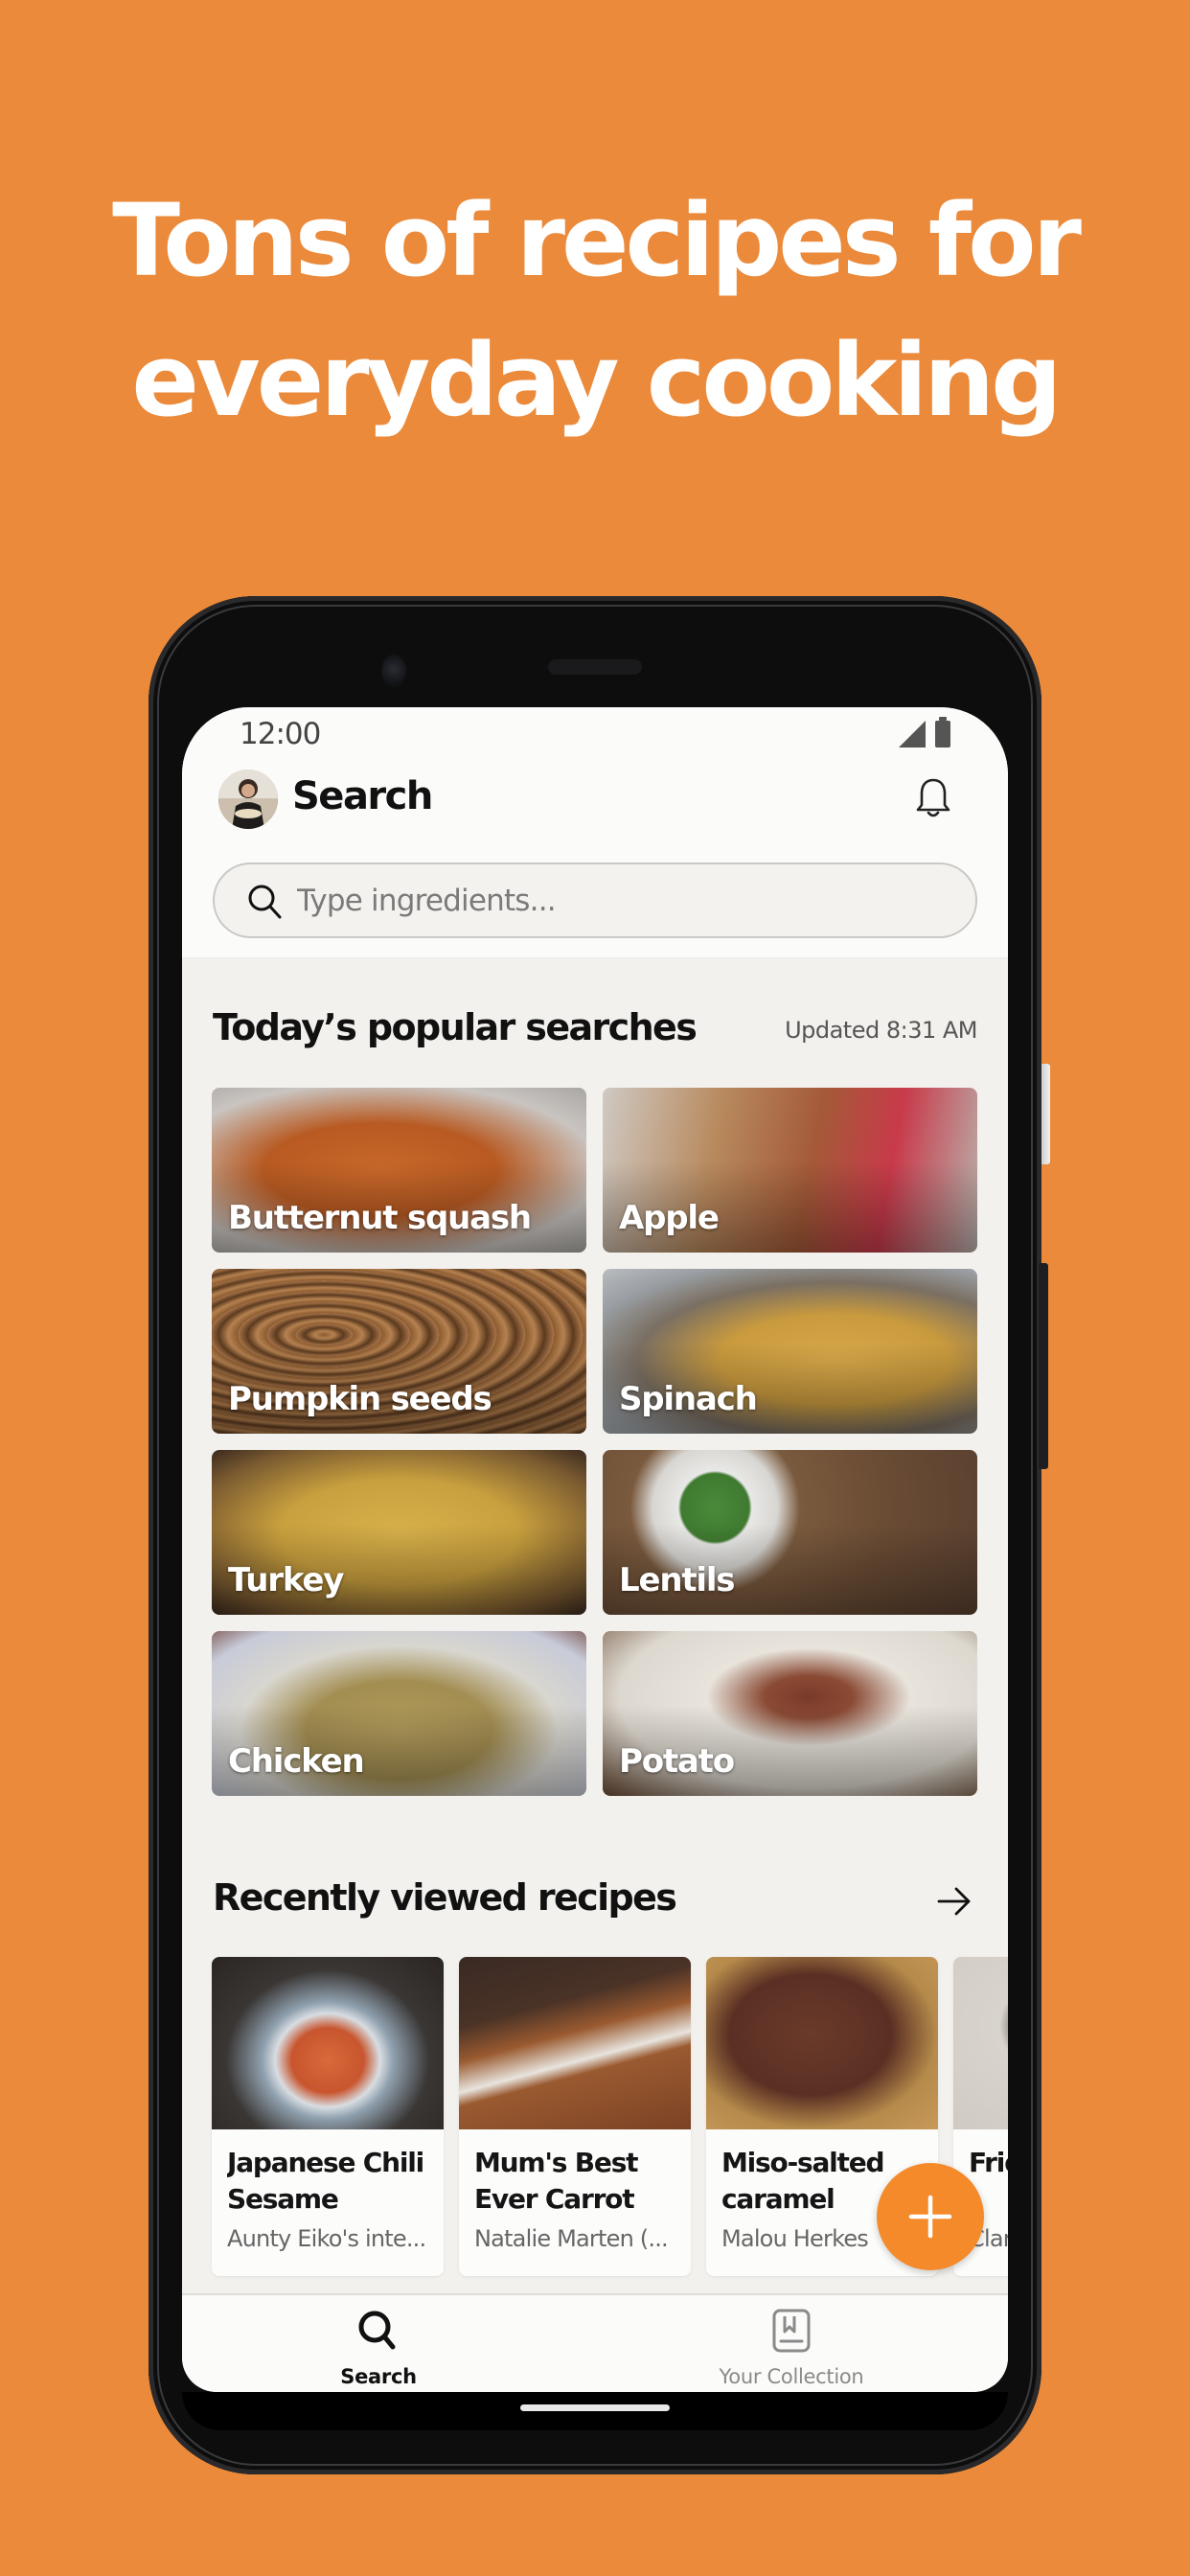 Image resolution: width=1190 pixels, height=2576 pixels. I want to click on headline-line-1: Tons of recipes for, so click(597, 240).